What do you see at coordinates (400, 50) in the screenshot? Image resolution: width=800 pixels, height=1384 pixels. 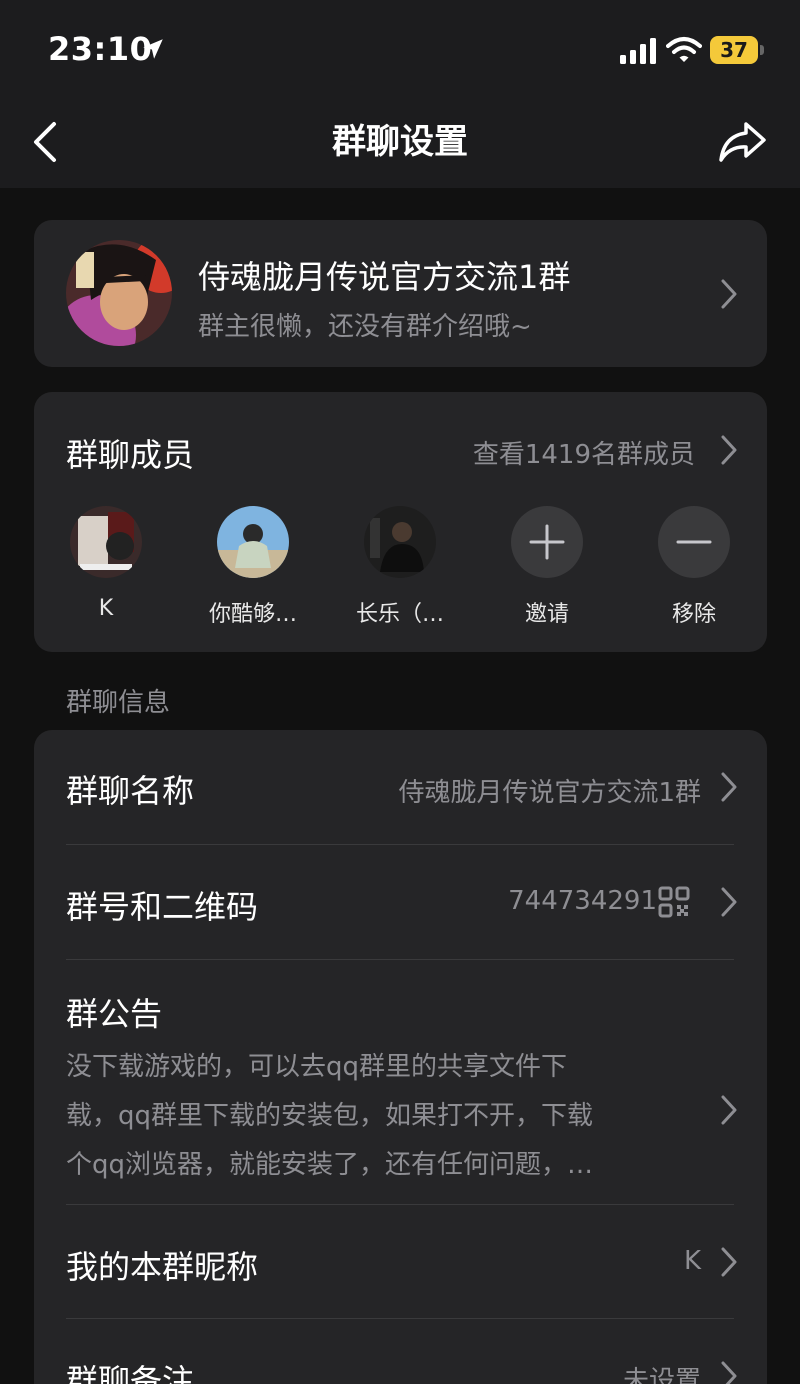 I see `status-bar: 23:10 37` at bounding box center [400, 50].